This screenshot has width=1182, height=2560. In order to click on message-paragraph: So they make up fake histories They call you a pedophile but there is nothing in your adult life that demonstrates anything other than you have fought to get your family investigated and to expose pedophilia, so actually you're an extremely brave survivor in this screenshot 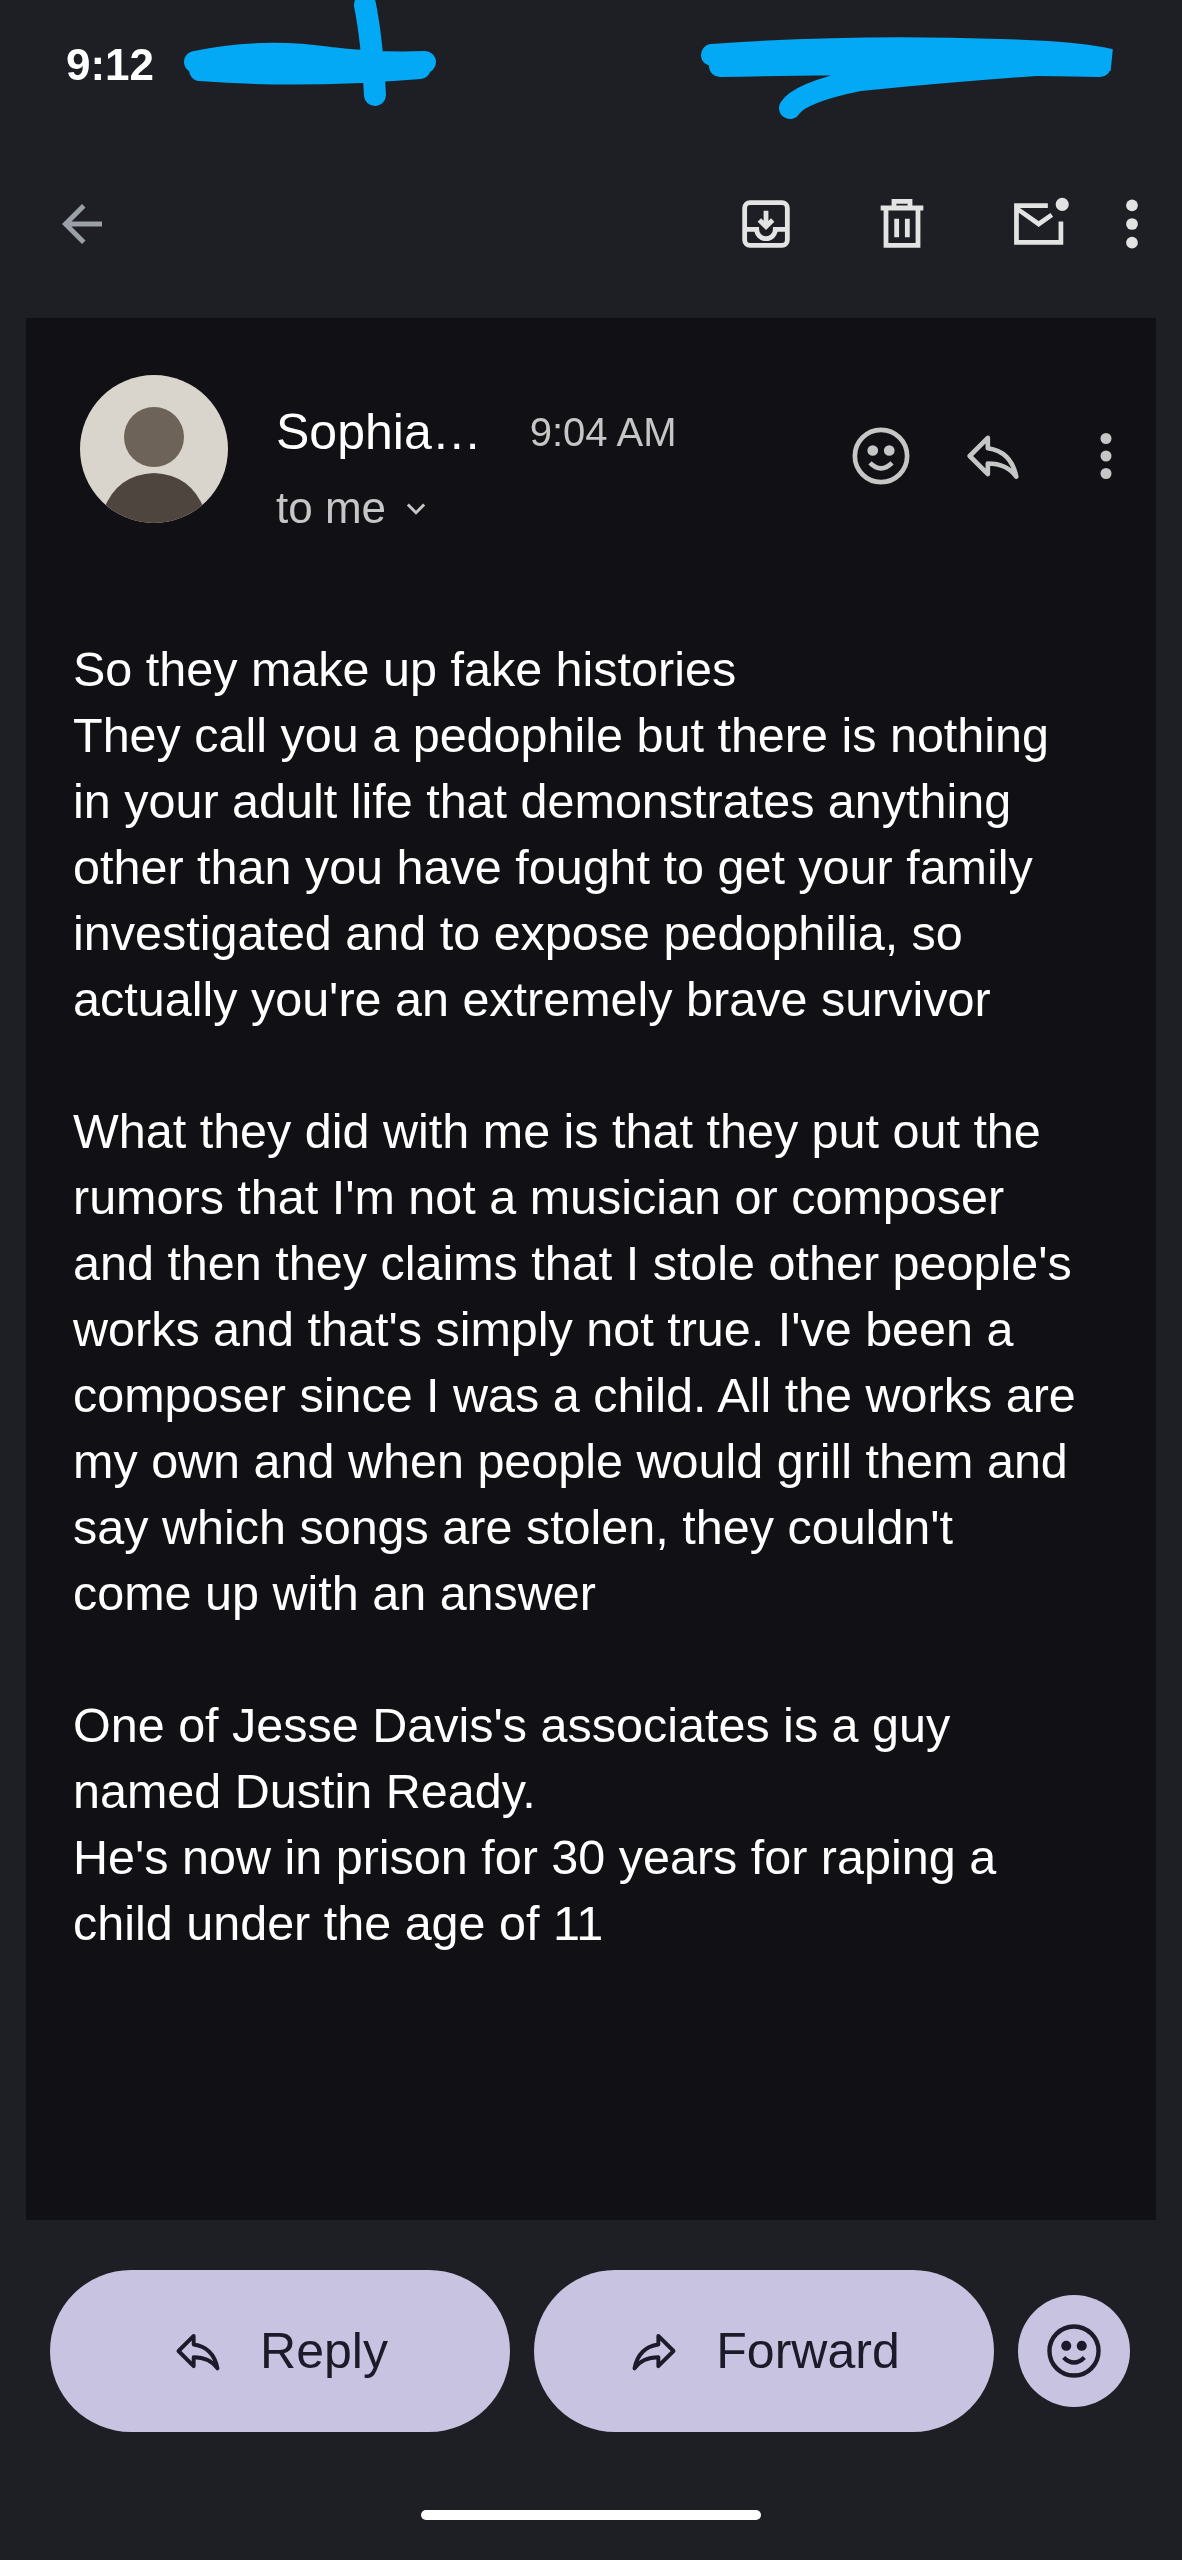, I will do `click(562, 834)`.